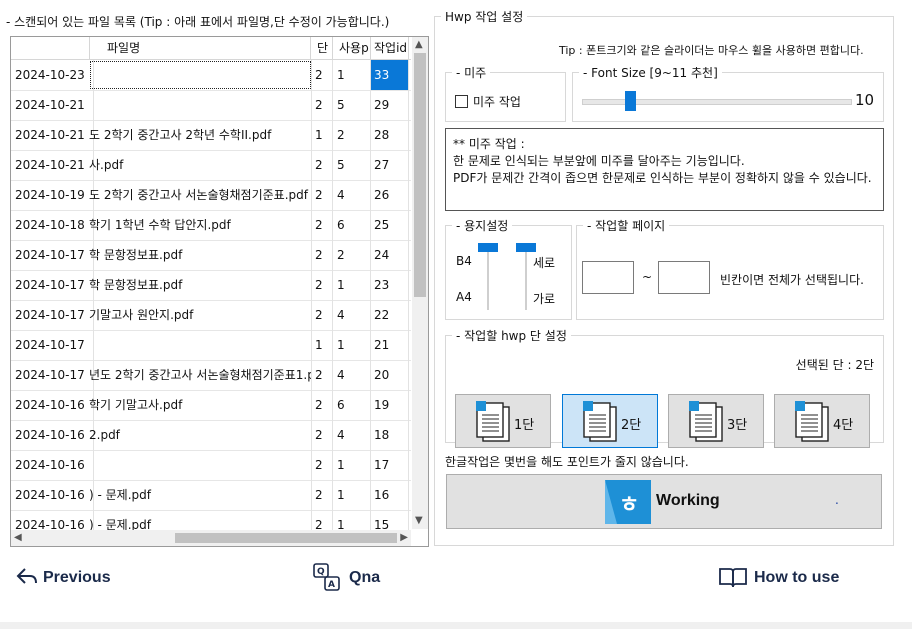  I want to click on scroll-up-icon: ▲, so click(419, 45).